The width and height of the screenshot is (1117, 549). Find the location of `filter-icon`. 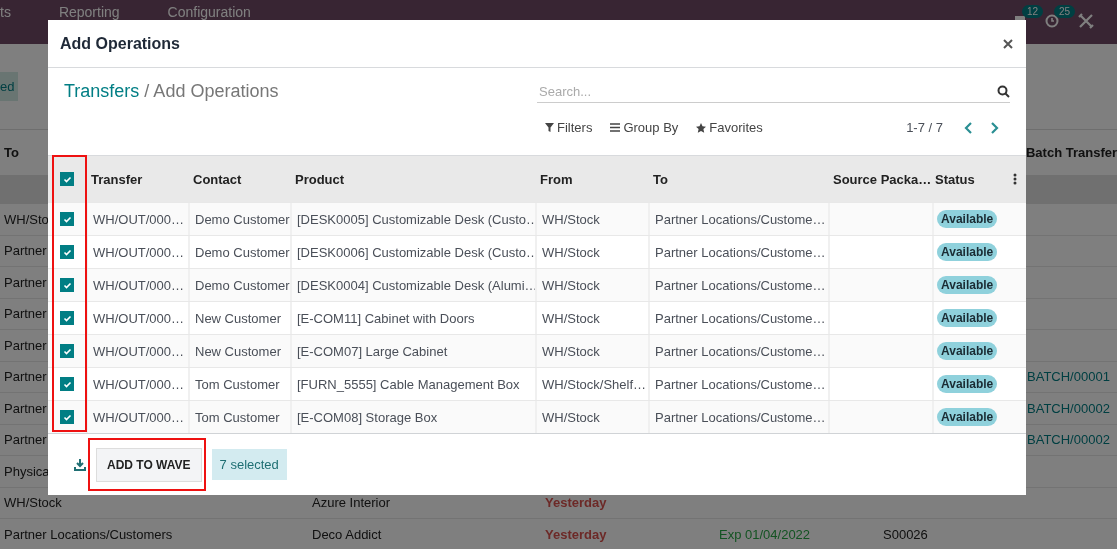

filter-icon is located at coordinates (549, 127).